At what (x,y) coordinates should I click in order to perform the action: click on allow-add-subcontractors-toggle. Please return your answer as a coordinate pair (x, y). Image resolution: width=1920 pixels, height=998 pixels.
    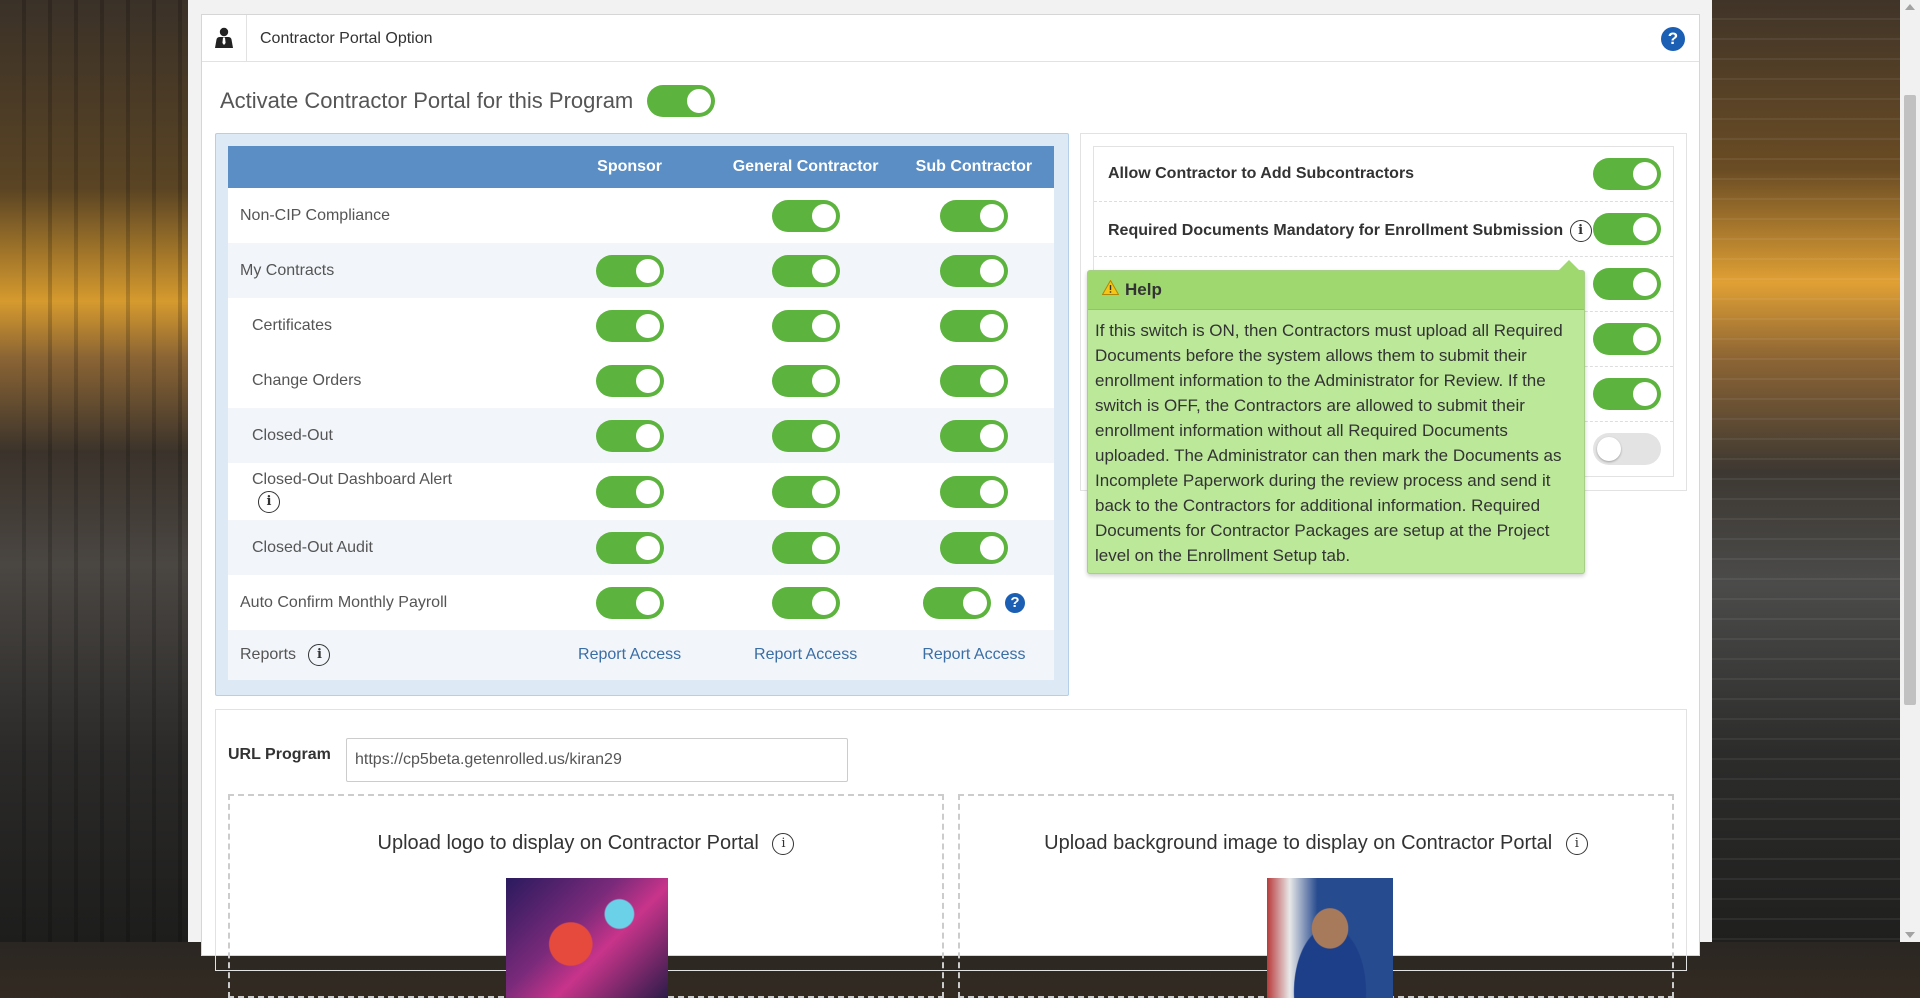
    Looking at the image, I should click on (1627, 174).